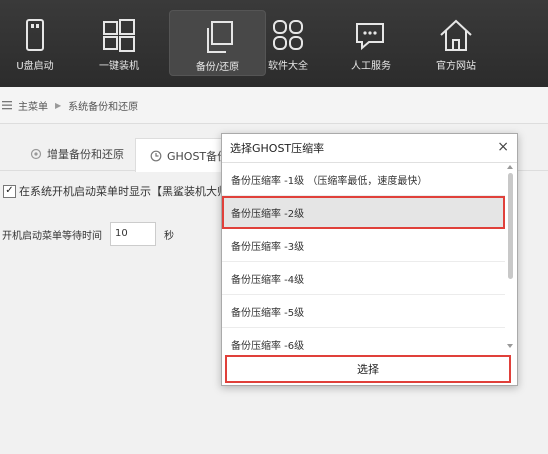 The image size is (548, 454). Describe the element at coordinates (36, 154) in the screenshot. I see `gear-icon` at that location.